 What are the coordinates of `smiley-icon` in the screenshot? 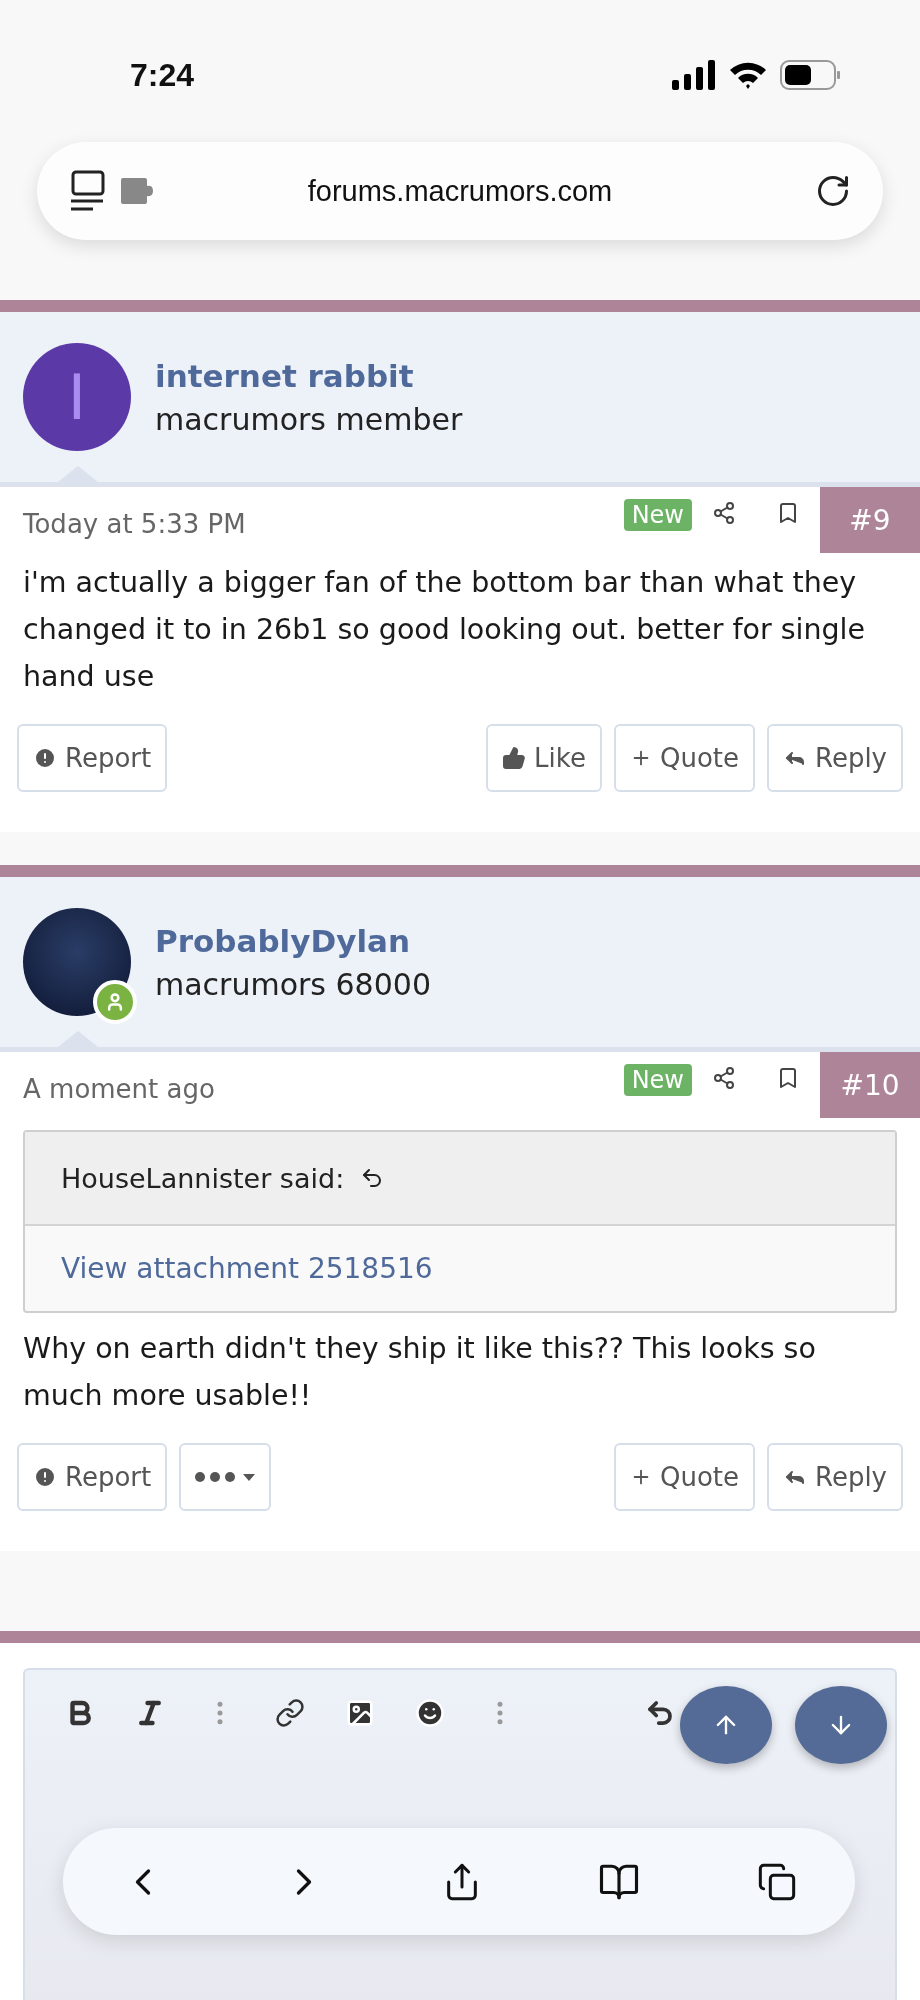 It's located at (430, 1713).